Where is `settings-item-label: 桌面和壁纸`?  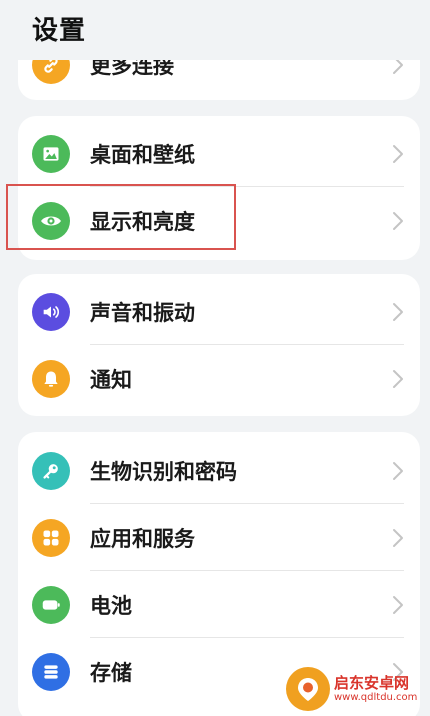 settings-item-label: 桌面和壁纸 is located at coordinates (142, 154).